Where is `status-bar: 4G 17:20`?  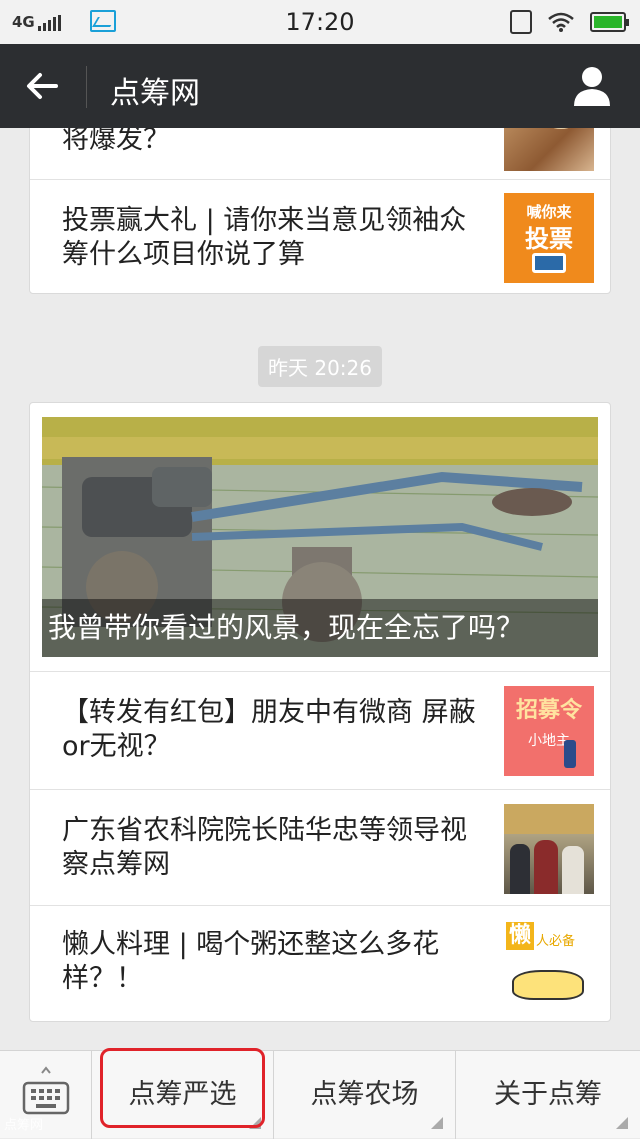
status-bar: 4G 17:20 is located at coordinates (320, 22).